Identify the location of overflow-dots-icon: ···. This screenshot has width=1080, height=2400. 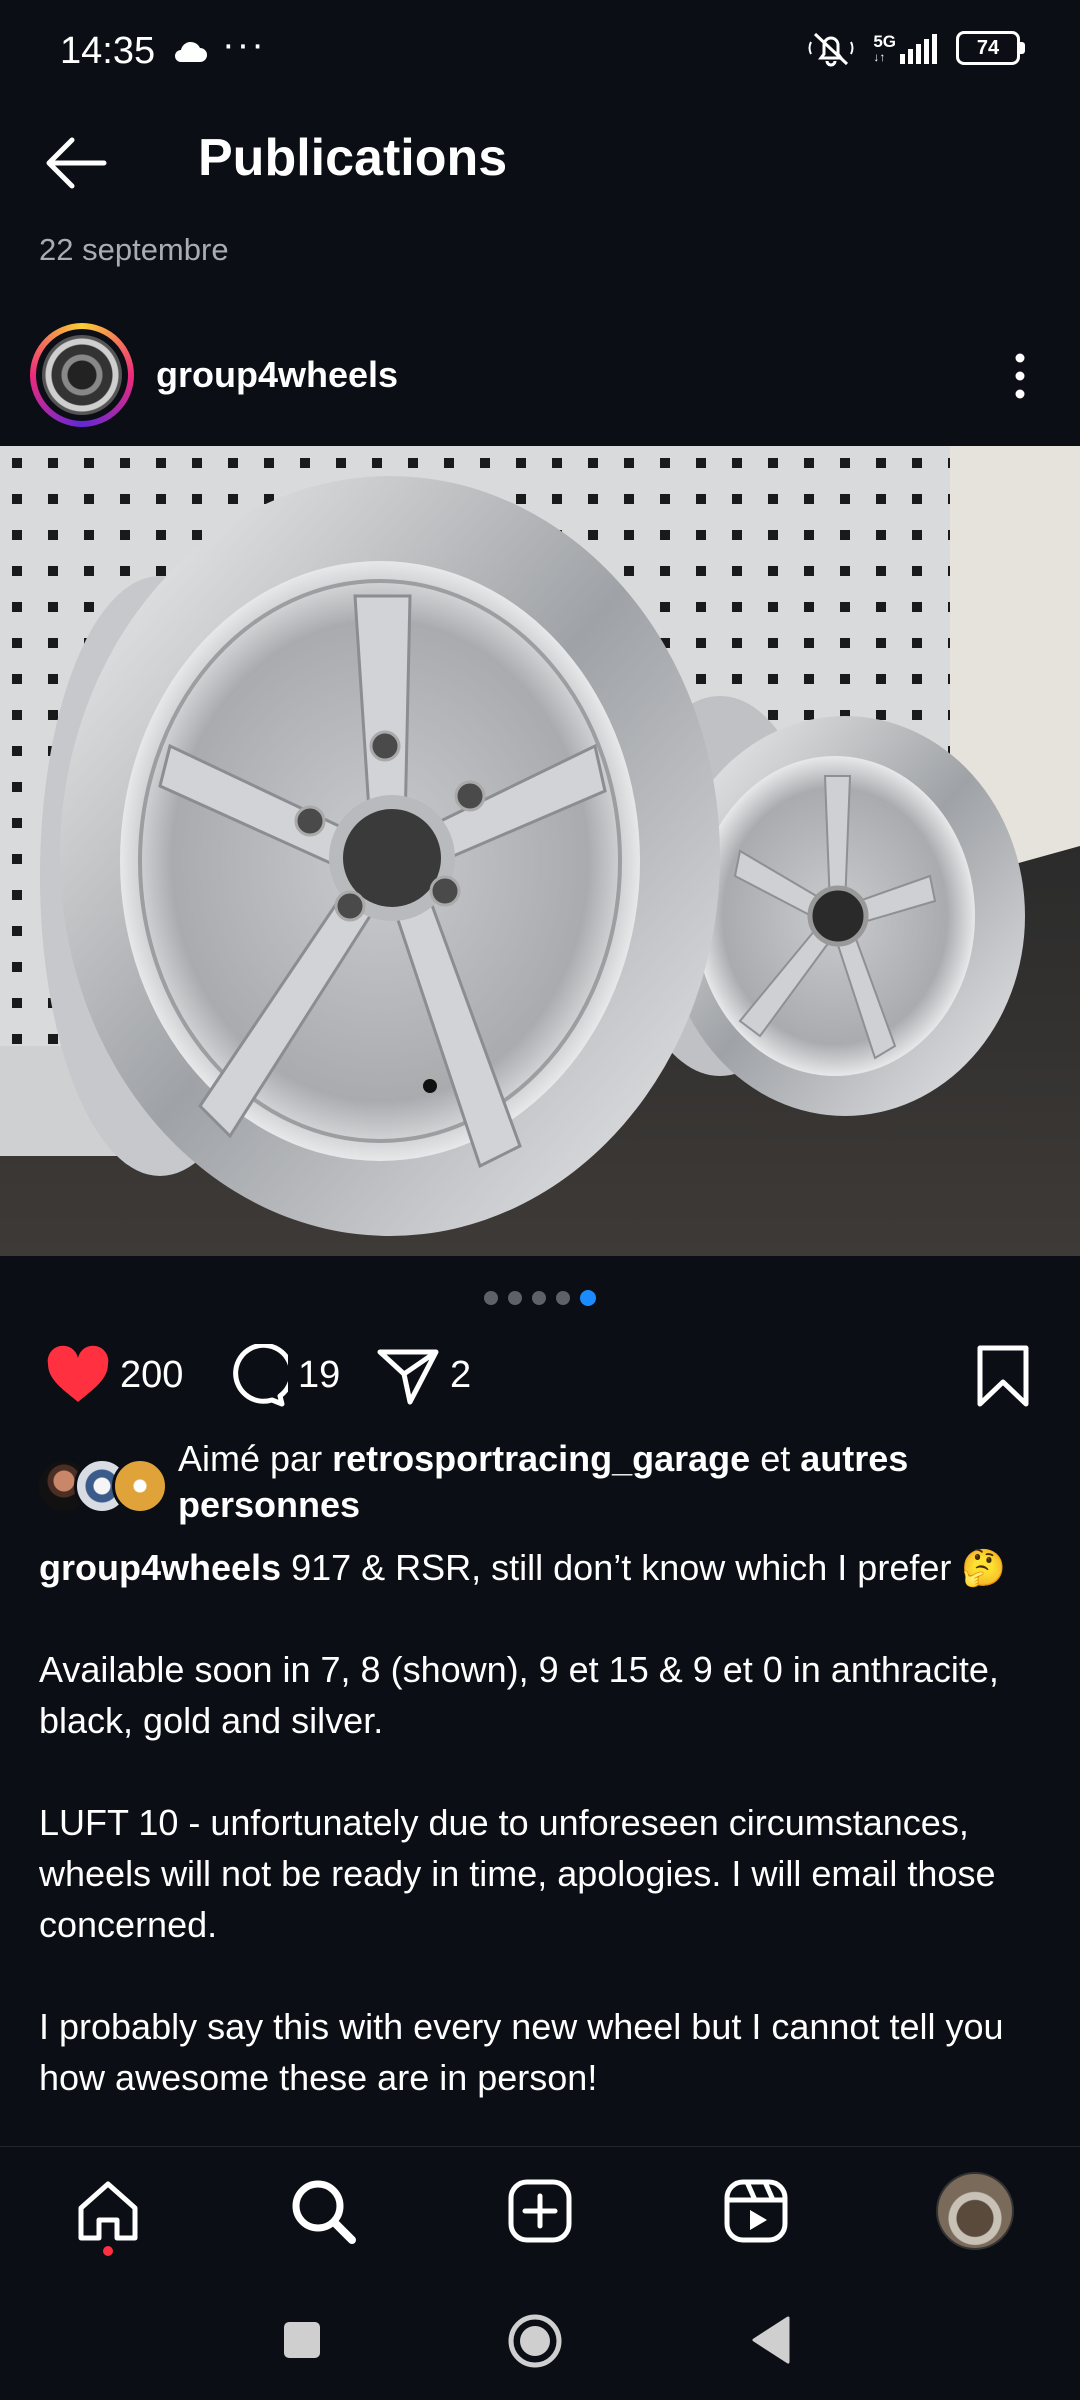
(244, 45).